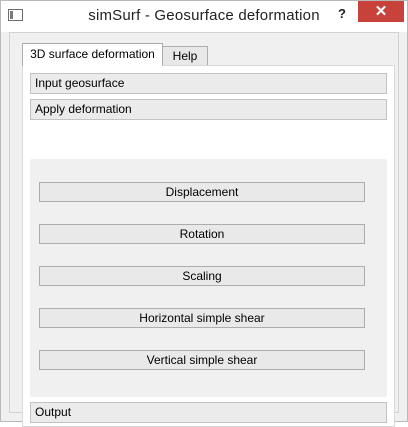 The width and height of the screenshot is (408, 427). What do you see at coordinates (342, 14) in the screenshot?
I see `help-button: ?` at bounding box center [342, 14].